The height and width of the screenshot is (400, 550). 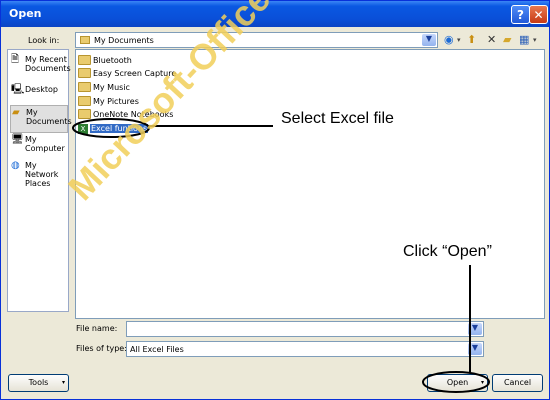 What do you see at coordinates (456, 382) in the screenshot?
I see `open-highlight-ellipse` at bounding box center [456, 382].